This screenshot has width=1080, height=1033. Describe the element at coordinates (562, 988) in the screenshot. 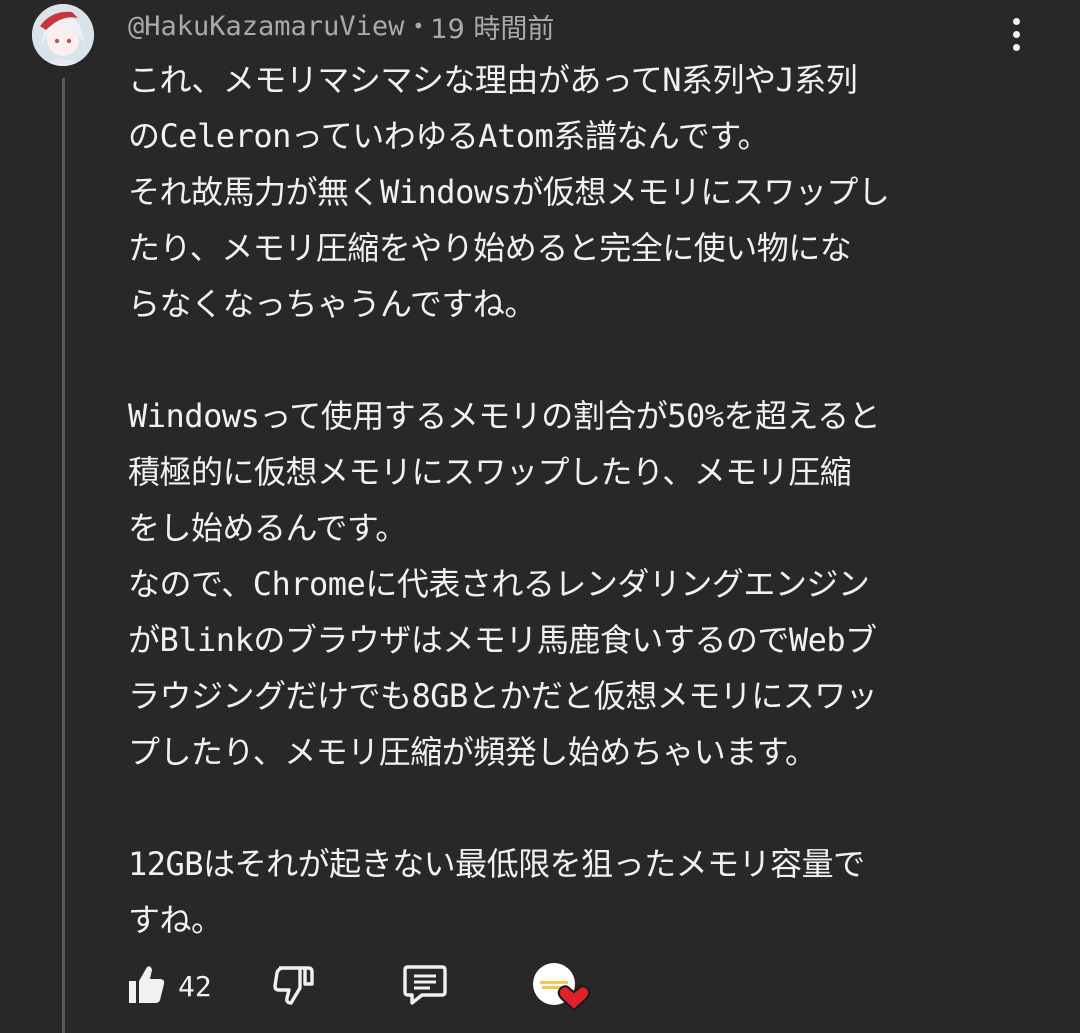

I see `creator-heart-icon` at that location.